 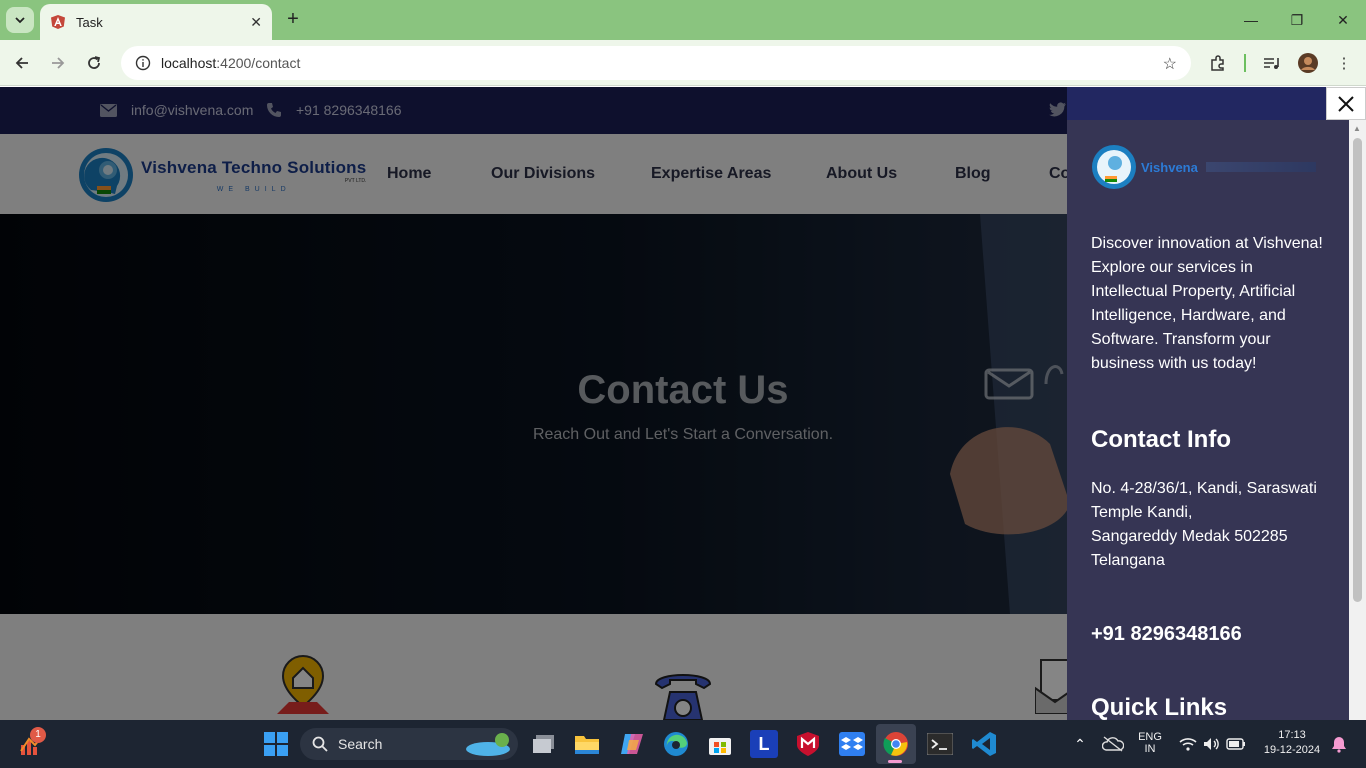 I want to click on language-indicator: ENG IN, so click(x=1150, y=743).